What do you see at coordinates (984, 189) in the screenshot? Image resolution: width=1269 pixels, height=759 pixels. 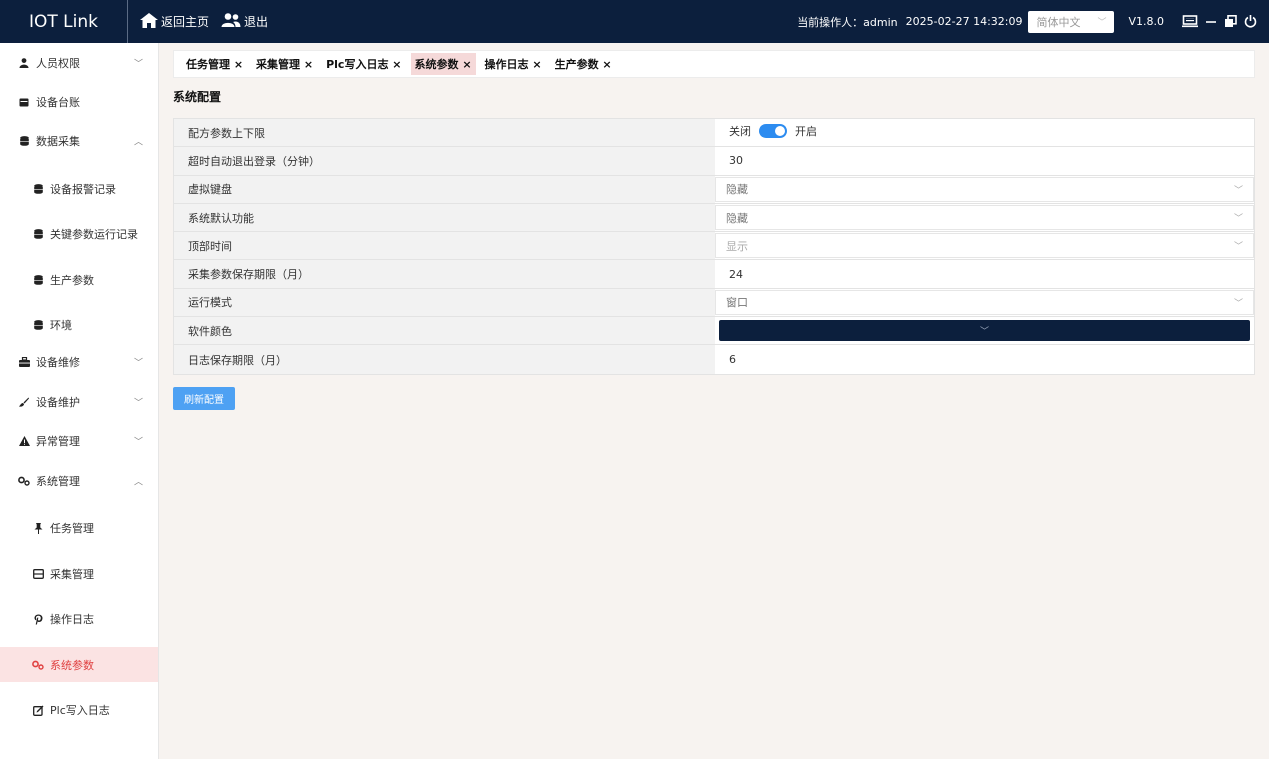 I see `virtual-keyboard-select: 隐藏 ﹀` at bounding box center [984, 189].